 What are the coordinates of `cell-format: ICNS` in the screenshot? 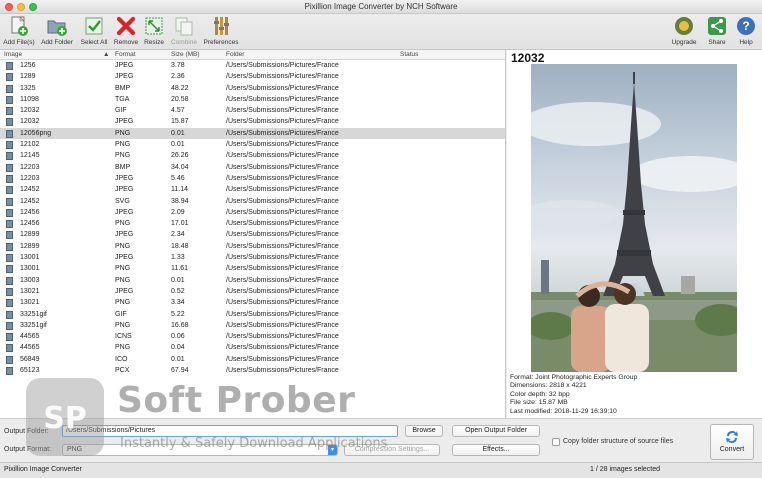 It's located at (123, 337).